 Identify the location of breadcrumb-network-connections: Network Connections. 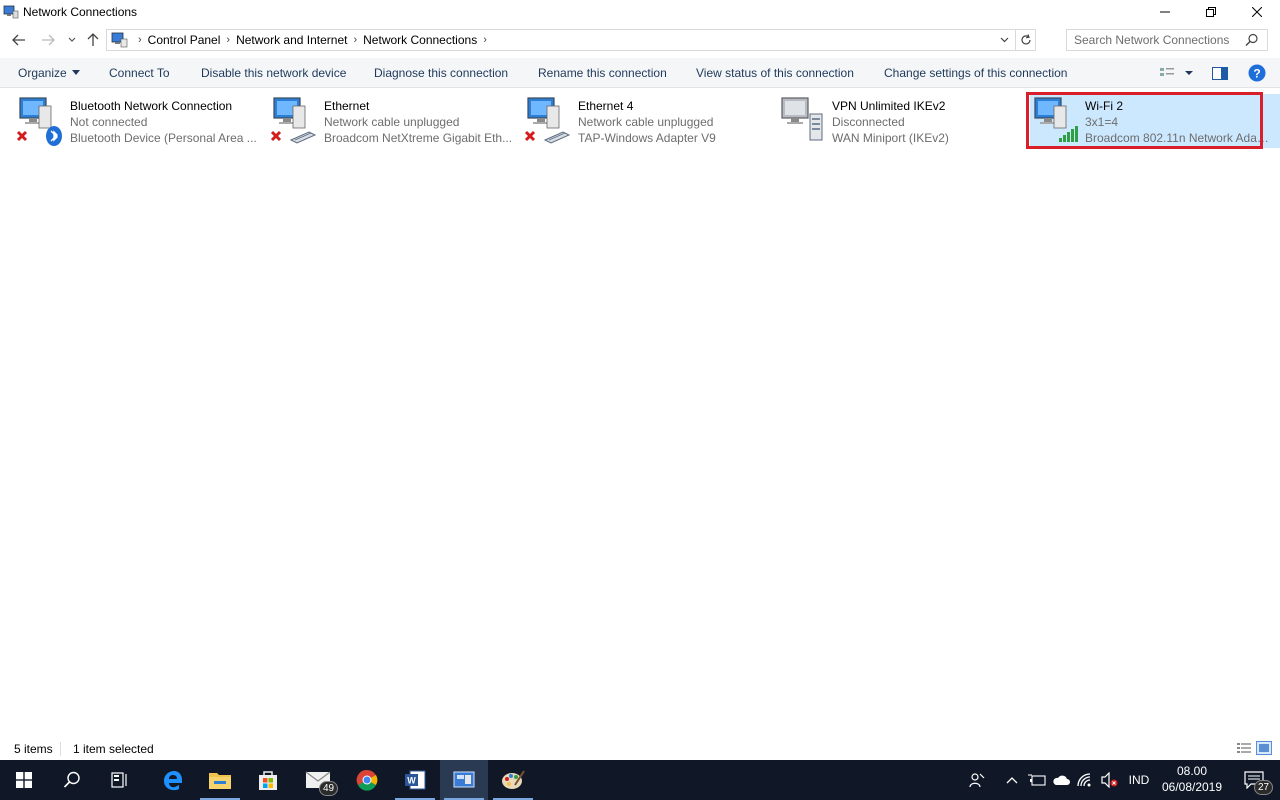
(420, 40).